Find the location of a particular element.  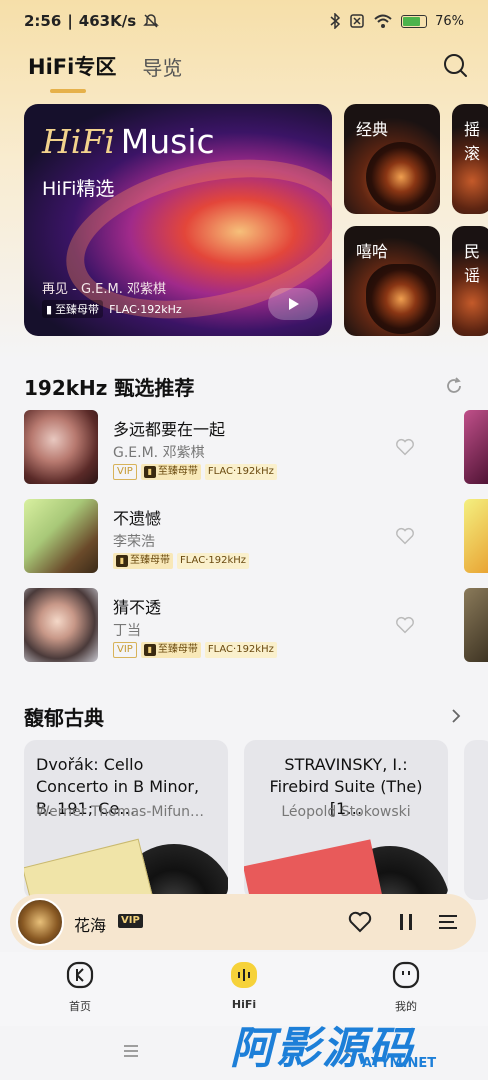

track-title: 不遗憾 is located at coordinates (137, 518).